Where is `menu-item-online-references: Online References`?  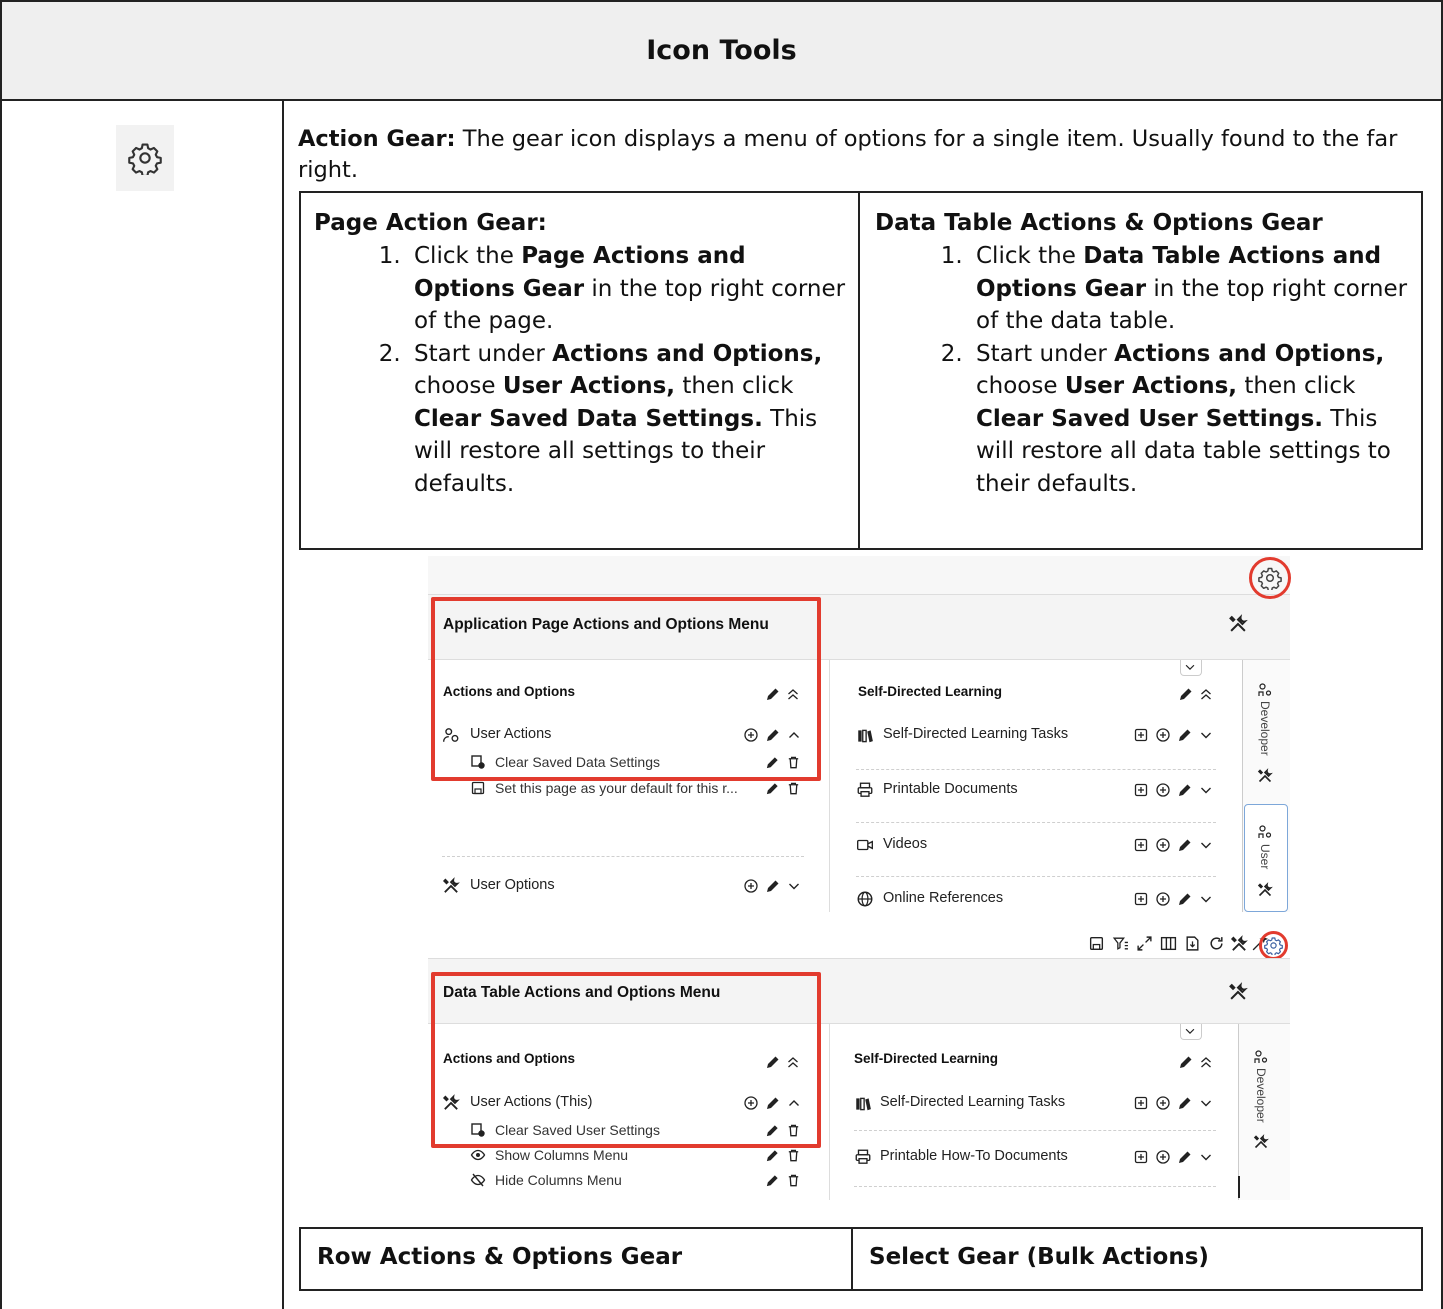 menu-item-online-references: Online References is located at coordinates (943, 898).